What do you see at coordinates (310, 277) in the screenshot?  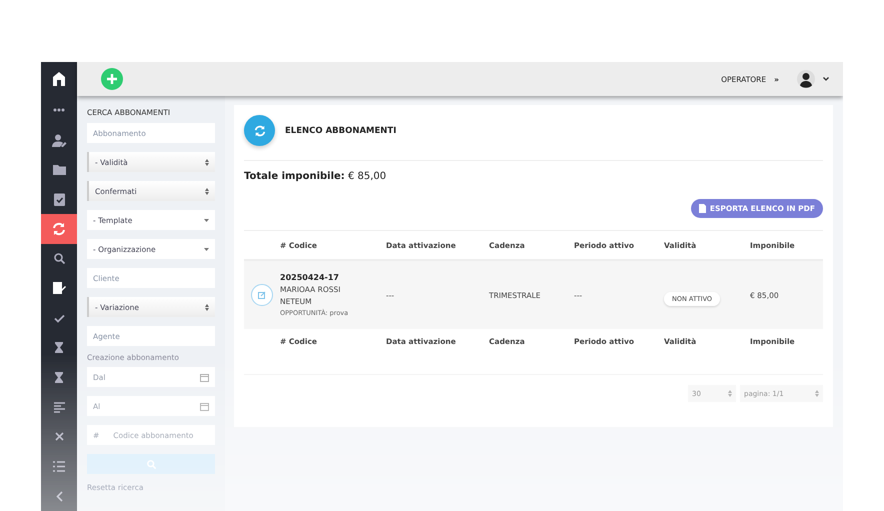 I see `subscription-code: 20250424-17` at bounding box center [310, 277].